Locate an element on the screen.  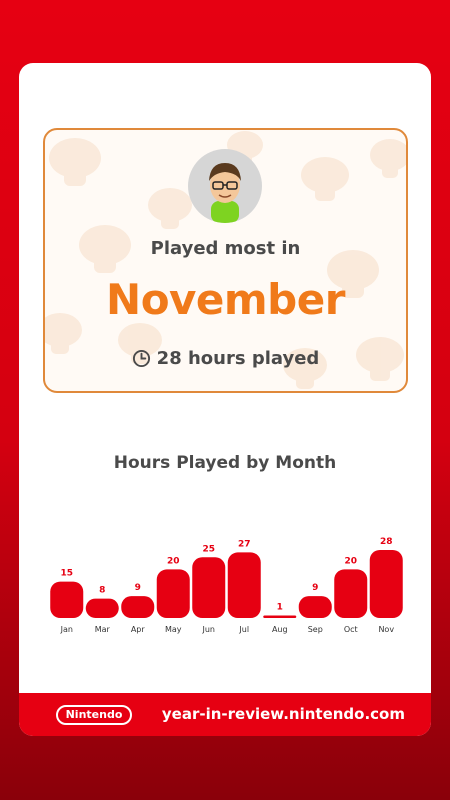
tick-label-jul: Jul is located at coordinates (243, 629).